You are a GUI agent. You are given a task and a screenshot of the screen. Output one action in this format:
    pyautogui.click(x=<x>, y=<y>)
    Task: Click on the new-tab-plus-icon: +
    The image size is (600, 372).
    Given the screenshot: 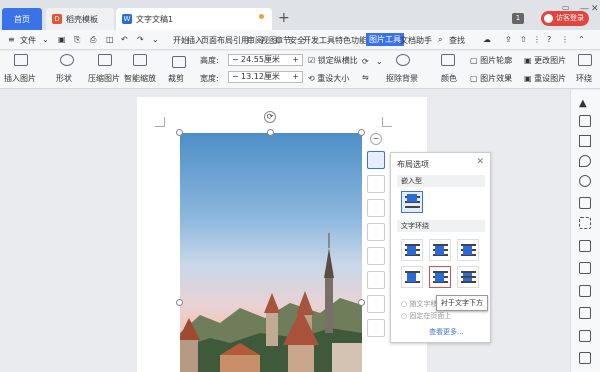 What is the action you would take?
    pyautogui.click(x=284, y=18)
    